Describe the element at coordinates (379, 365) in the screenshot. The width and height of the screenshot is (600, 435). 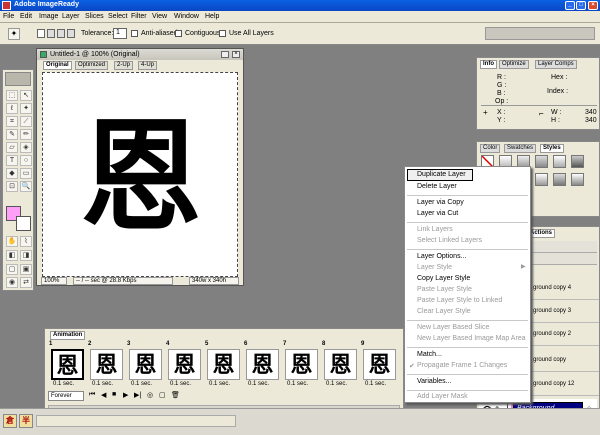
I see `animation-frame: 9 恩 0.1 sec.` at that location.